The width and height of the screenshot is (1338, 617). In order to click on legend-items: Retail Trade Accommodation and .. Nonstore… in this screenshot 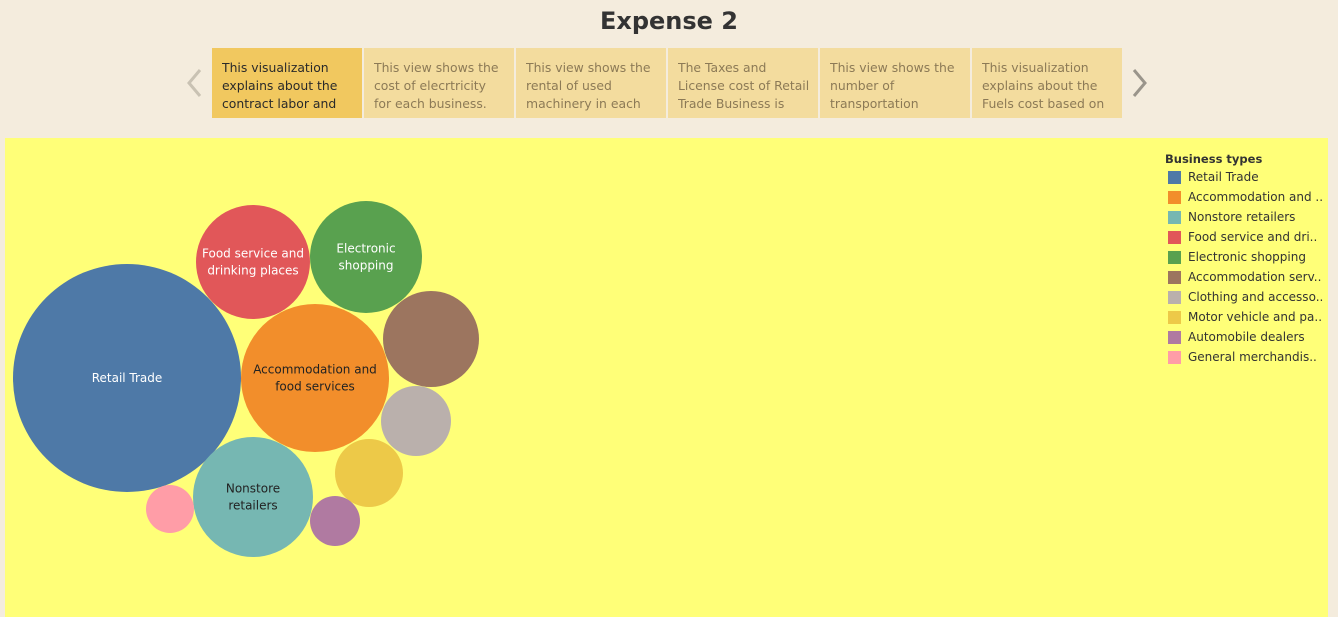, I will do `click(1245, 267)`.